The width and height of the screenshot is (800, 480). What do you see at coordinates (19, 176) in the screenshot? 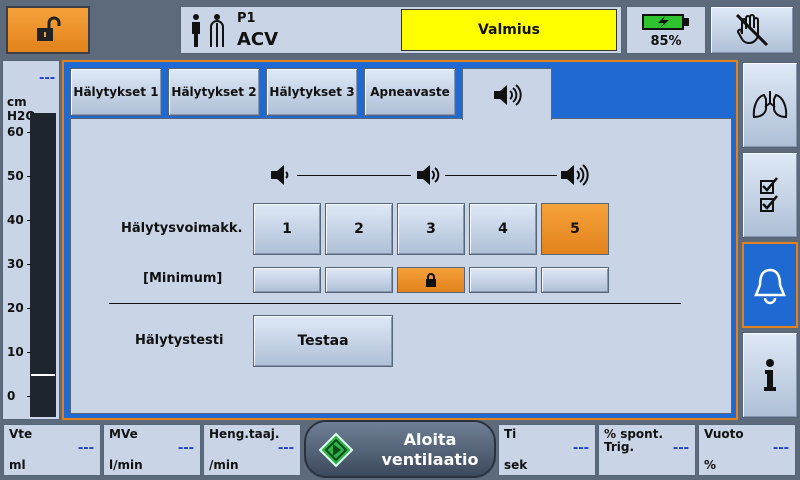
I see `pressure-tick: 50` at bounding box center [19, 176].